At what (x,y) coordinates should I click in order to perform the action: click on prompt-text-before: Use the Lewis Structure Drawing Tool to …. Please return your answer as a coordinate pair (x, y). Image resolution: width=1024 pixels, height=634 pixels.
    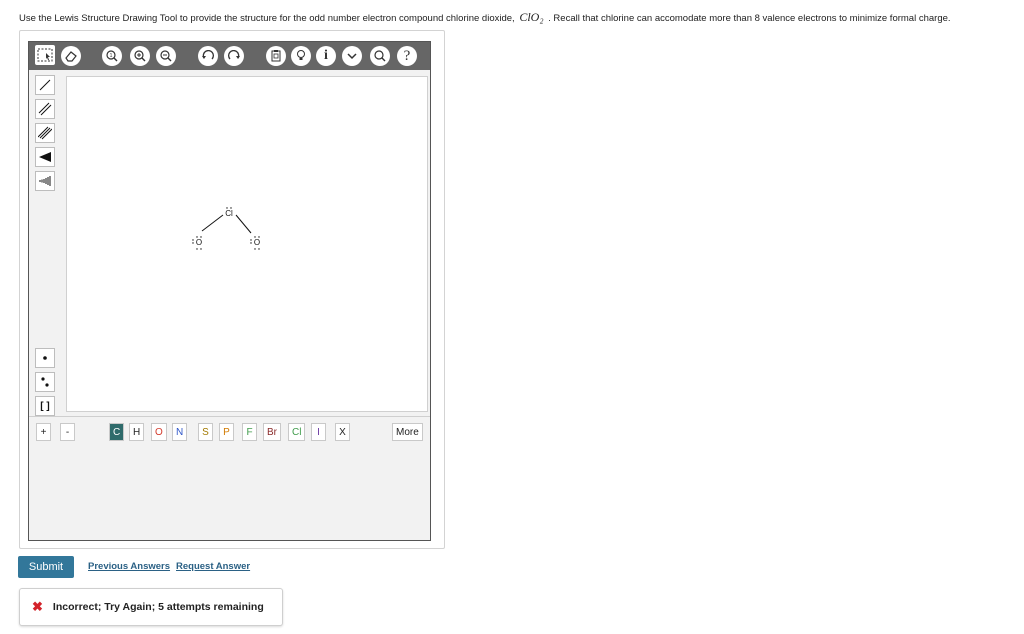
    Looking at the image, I should click on (267, 18).